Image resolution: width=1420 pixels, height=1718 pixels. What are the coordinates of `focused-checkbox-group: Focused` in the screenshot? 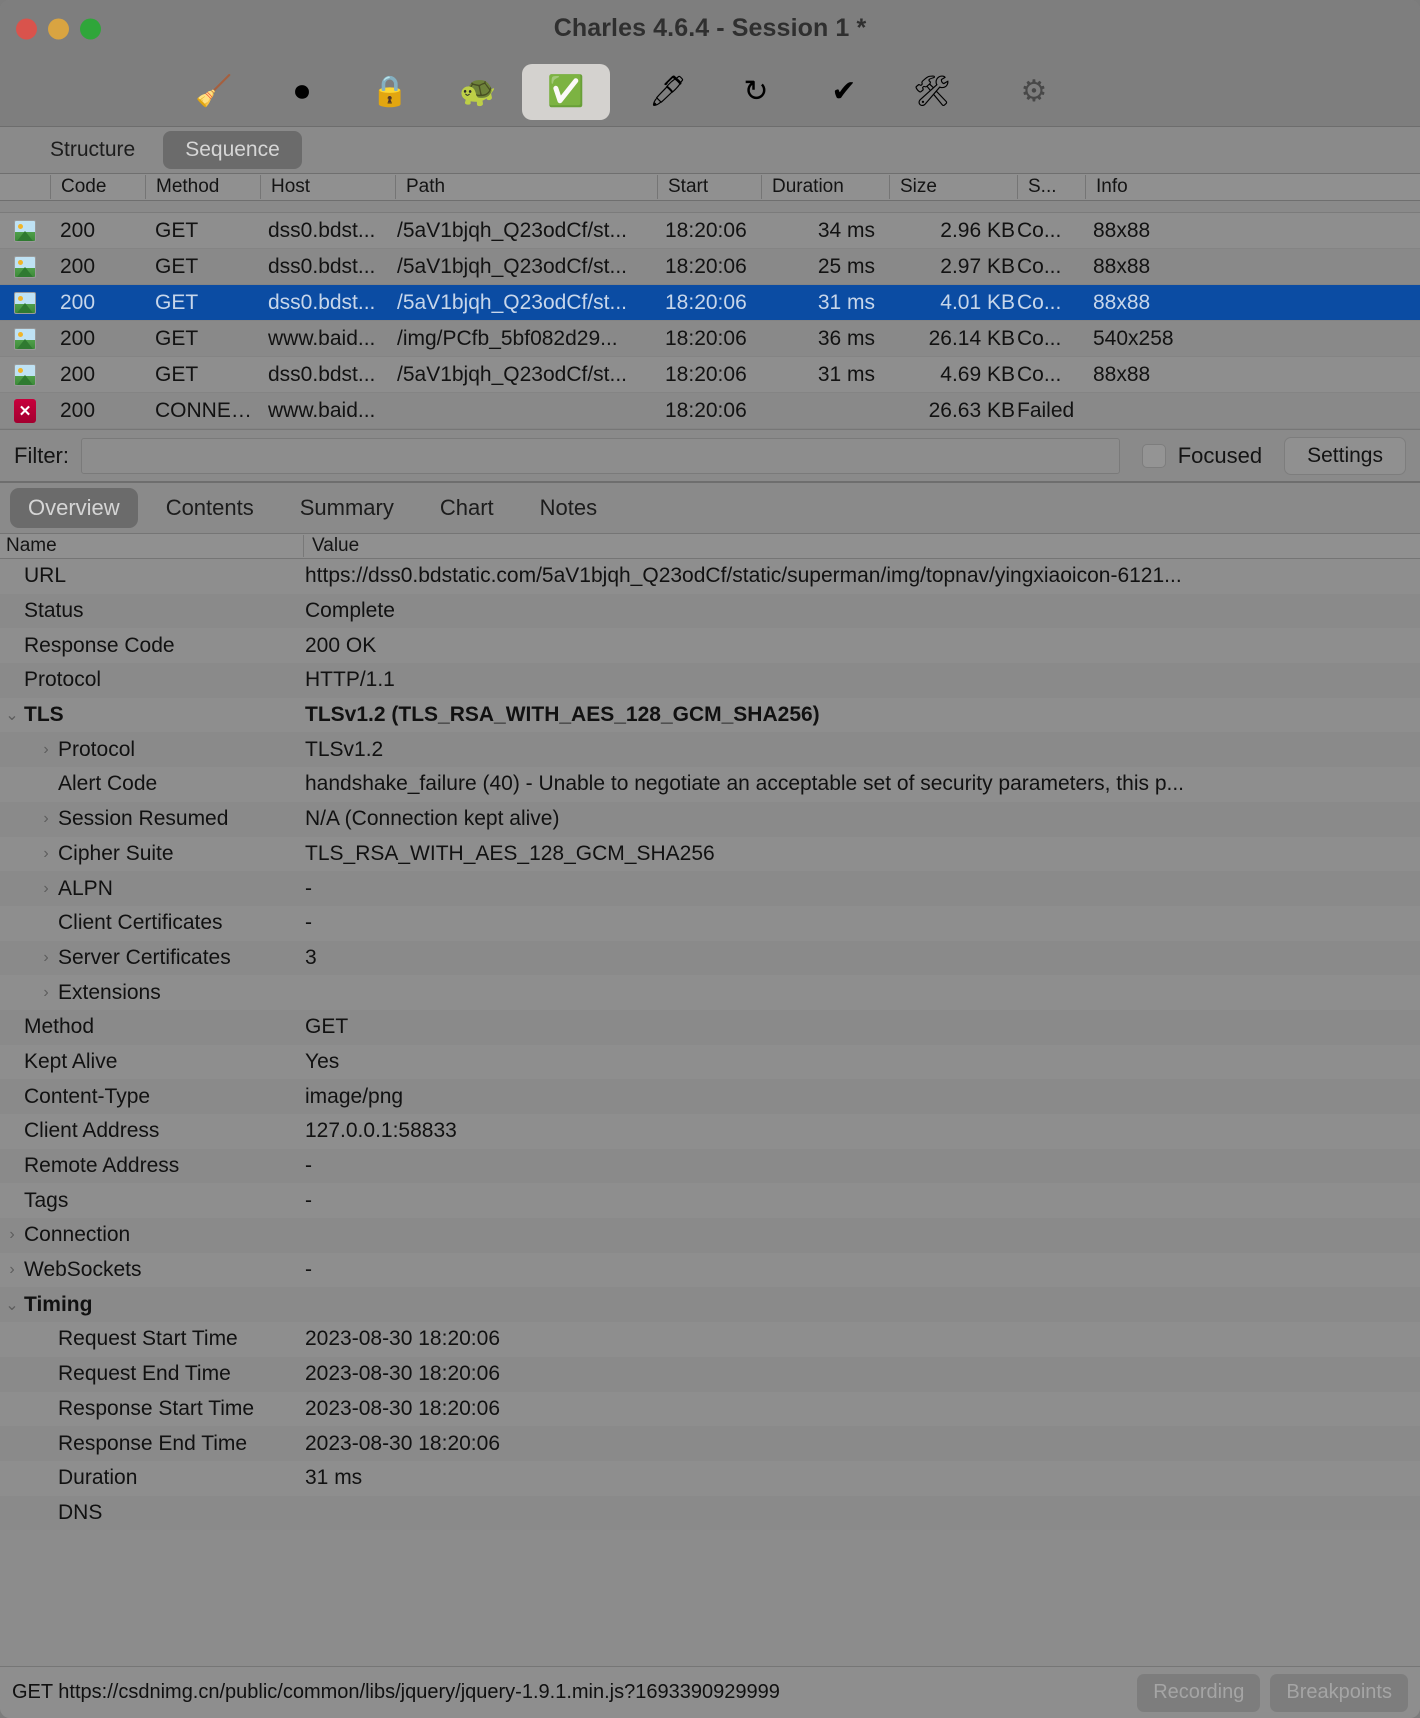 It's located at (1201, 456).